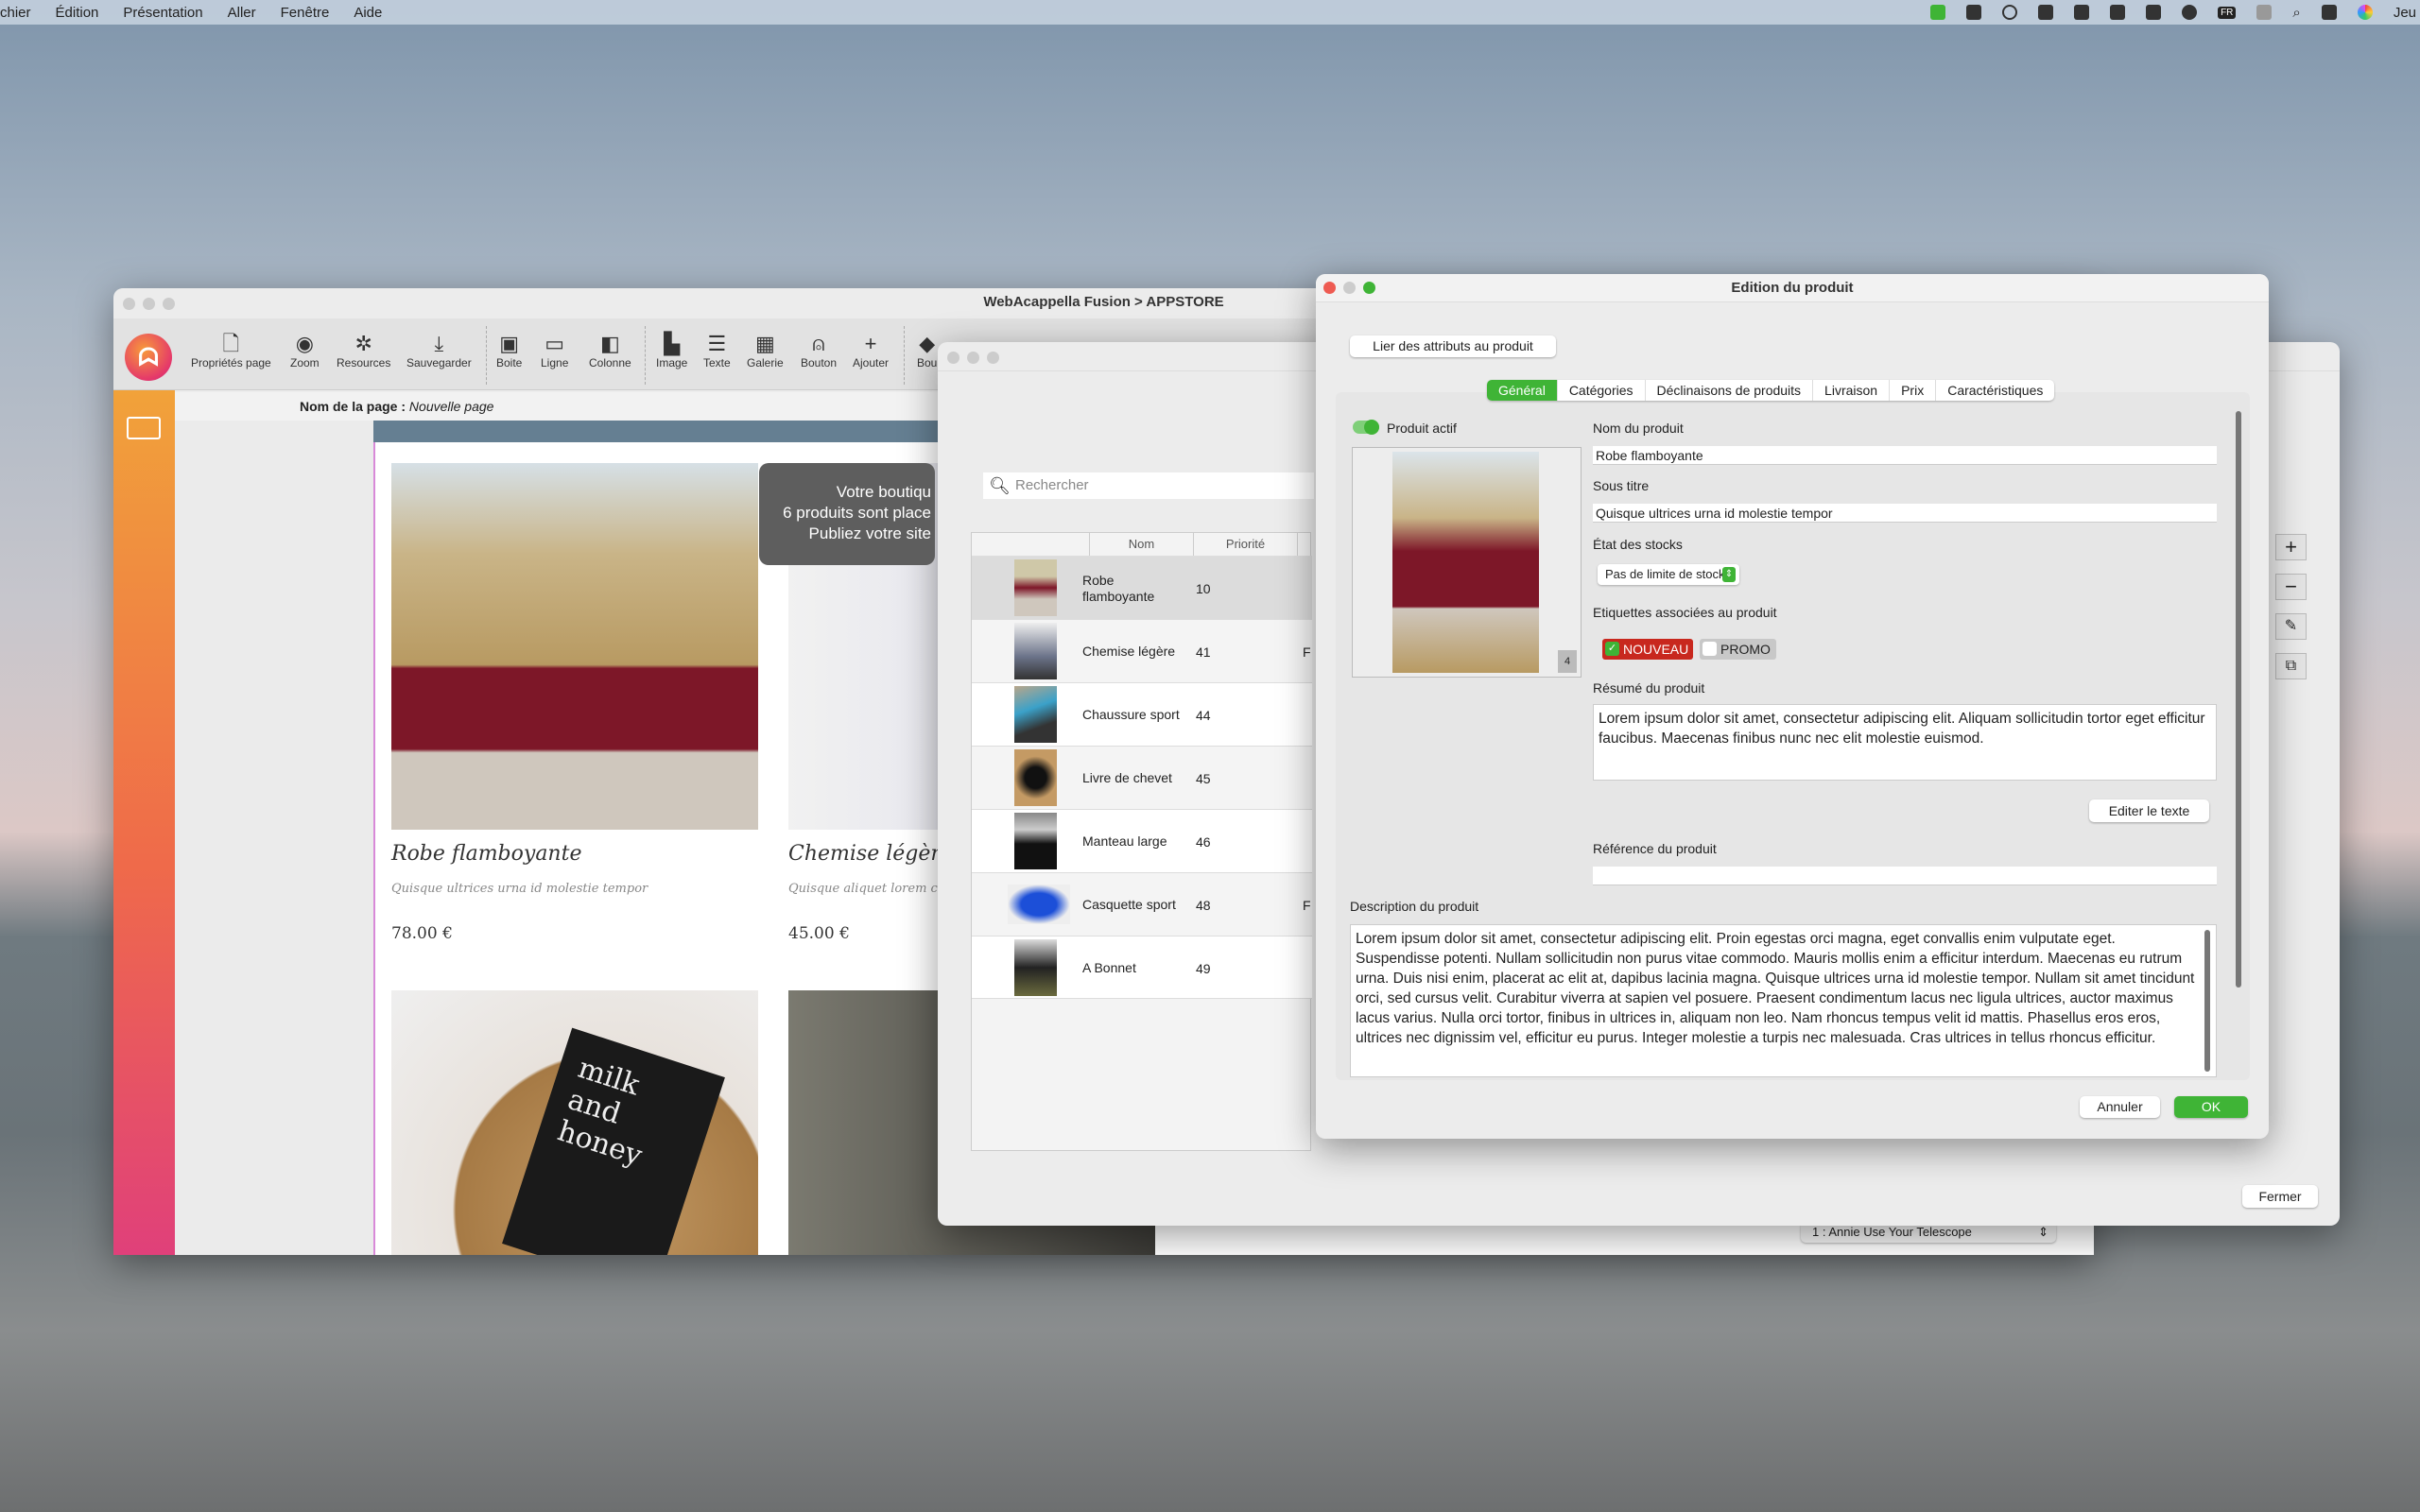 The image size is (2420, 1512). What do you see at coordinates (144, 428) in the screenshot?
I see `layers-icon` at bounding box center [144, 428].